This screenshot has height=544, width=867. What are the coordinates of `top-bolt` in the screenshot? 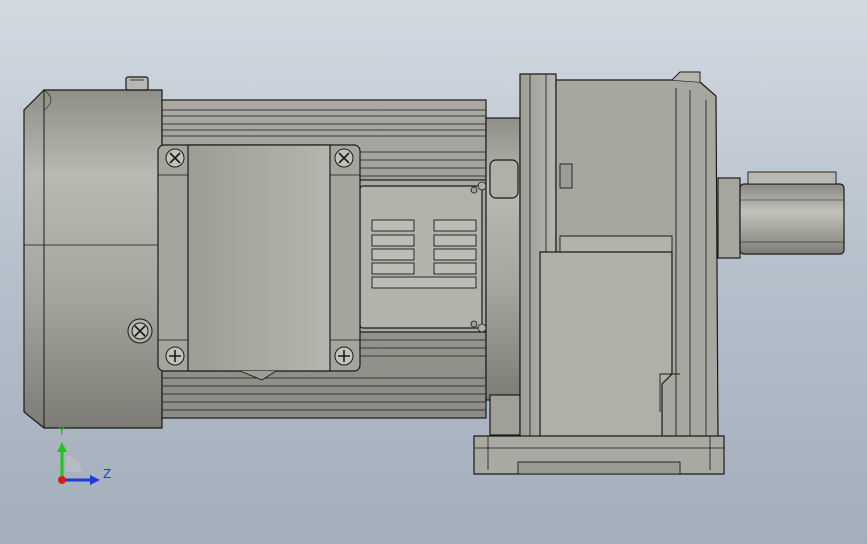 It's located at (137, 83).